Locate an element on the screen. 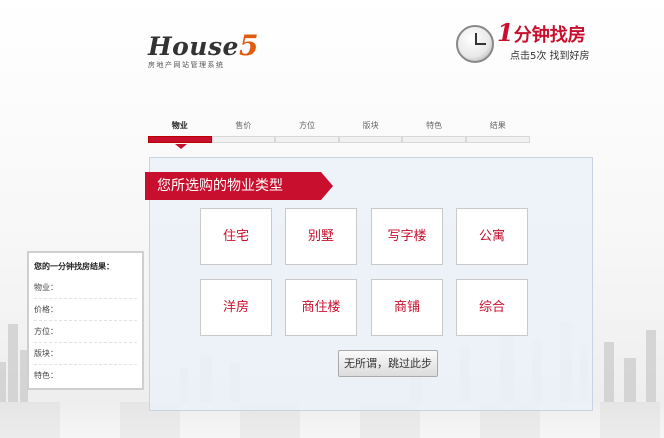  step-bar-result is located at coordinates (497, 139).